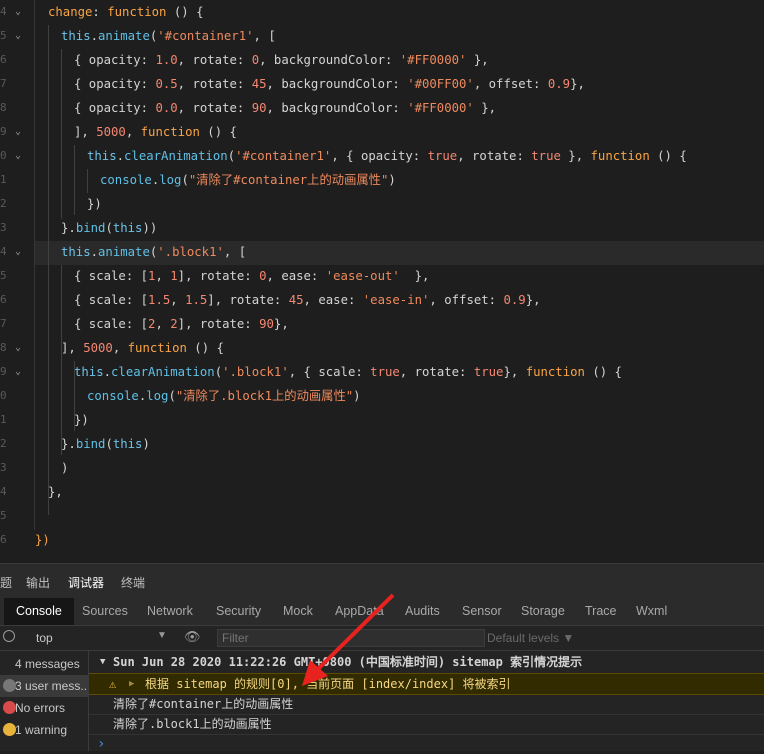  What do you see at coordinates (109, 228) in the screenshot?
I see `code-line: }.bind(this))` at bounding box center [109, 228].